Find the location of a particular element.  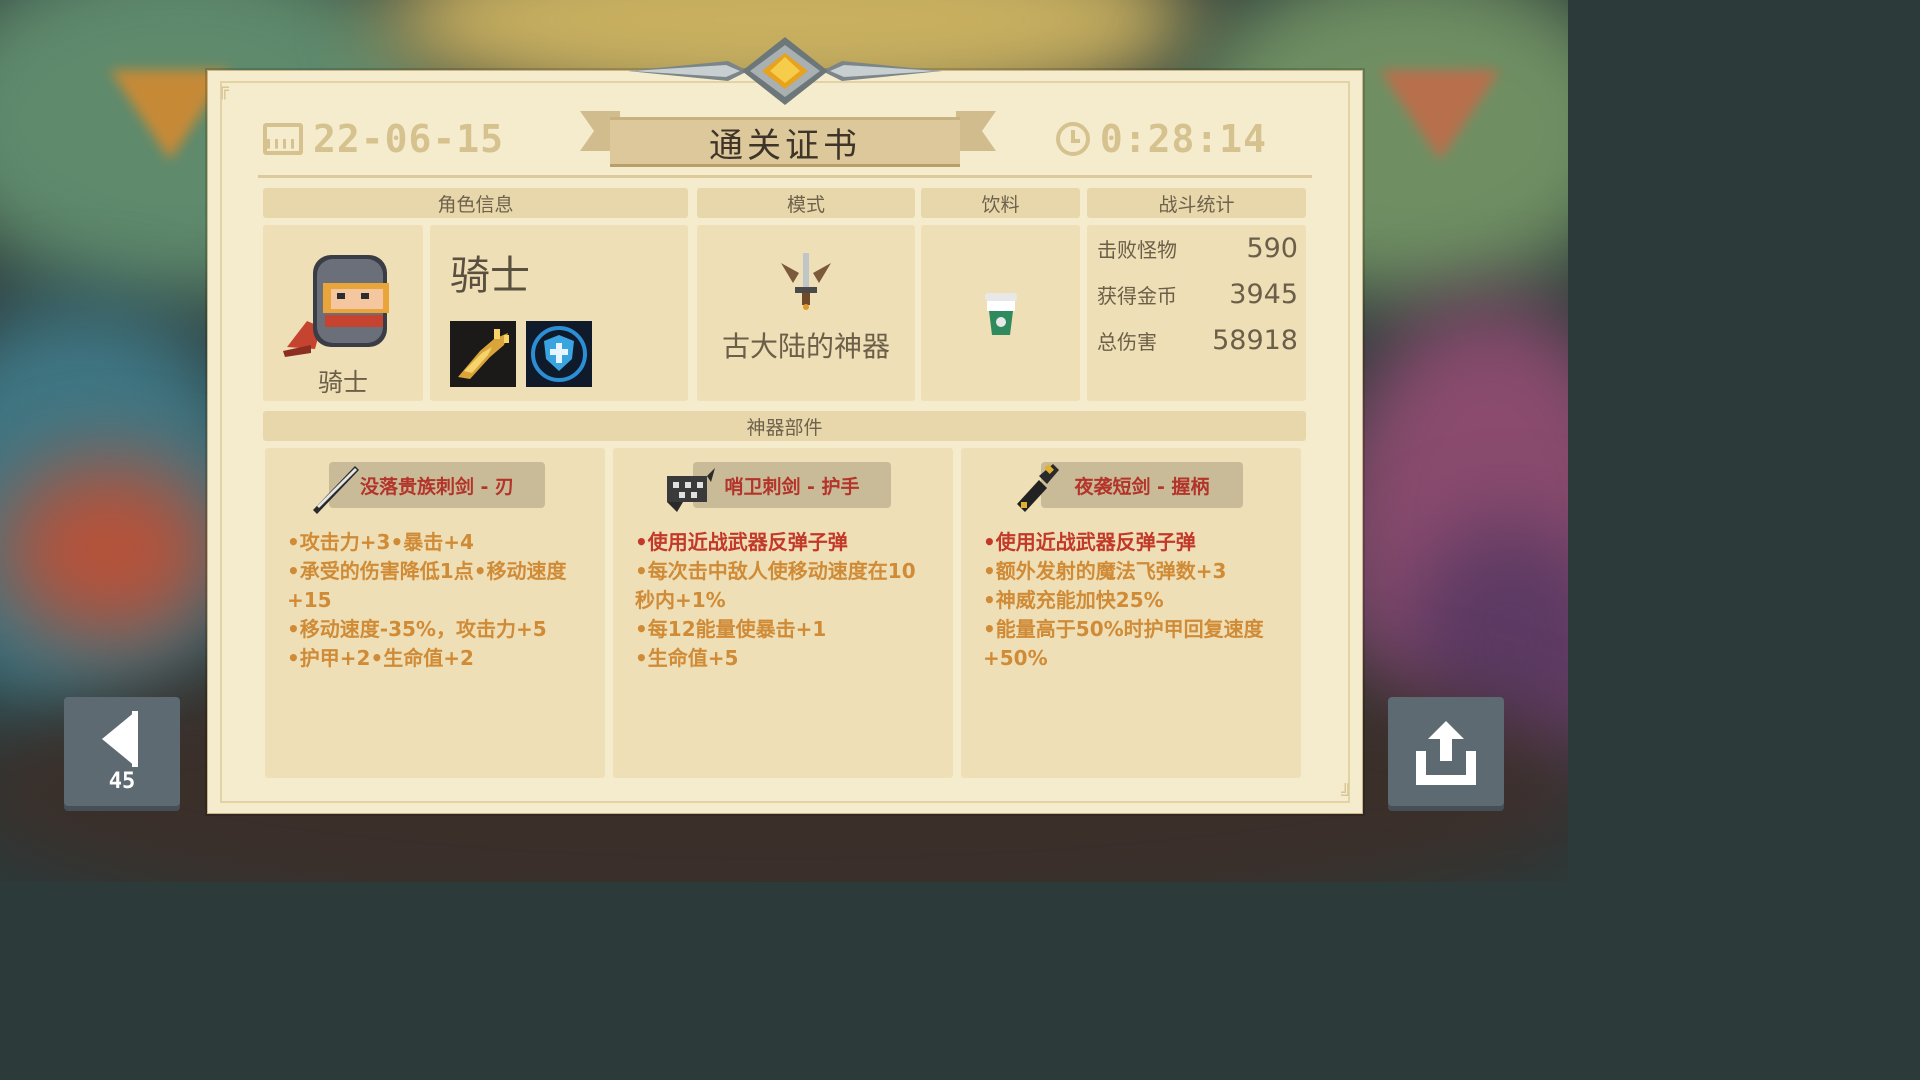

character-caption: 骑士 is located at coordinates (342, 382).